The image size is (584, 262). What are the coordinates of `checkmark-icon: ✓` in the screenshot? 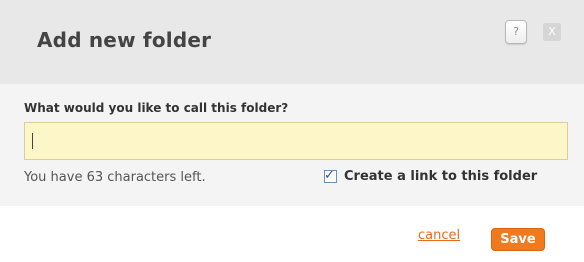 It's located at (329, 175).